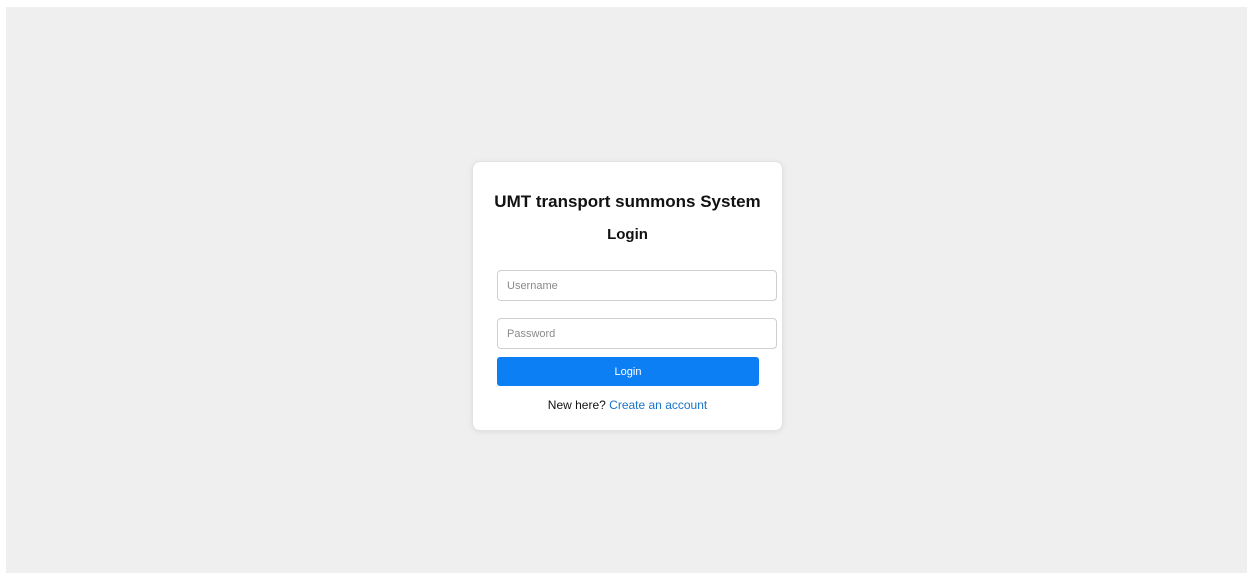 The height and width of the screenshot is (573, 1253). I want to click on username-input, so click(637, 285).